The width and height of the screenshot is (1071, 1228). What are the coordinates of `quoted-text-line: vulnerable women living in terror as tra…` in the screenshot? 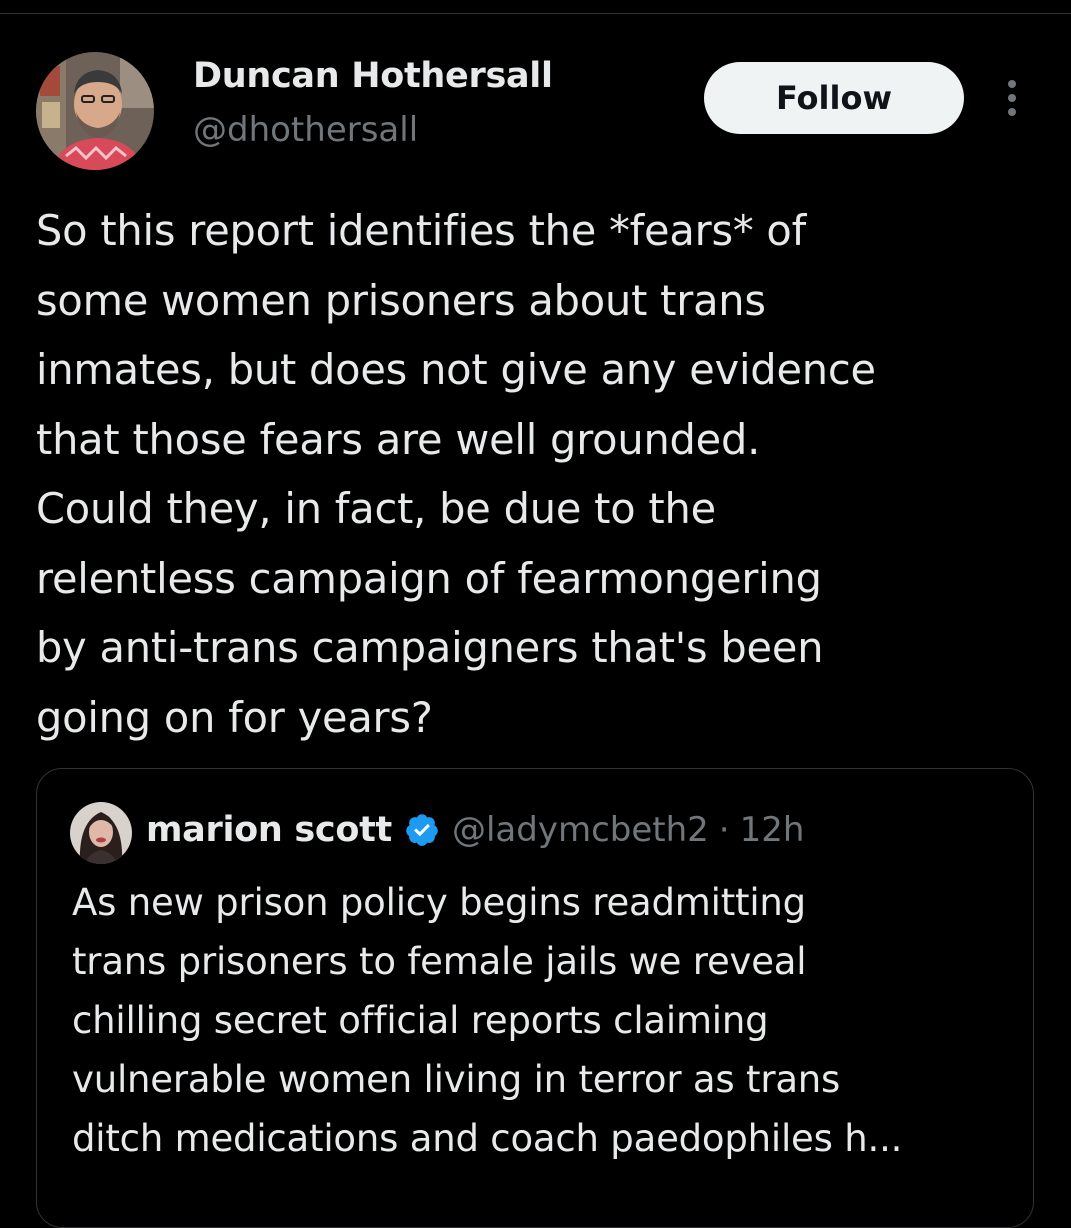 It's located at (456, 1079).